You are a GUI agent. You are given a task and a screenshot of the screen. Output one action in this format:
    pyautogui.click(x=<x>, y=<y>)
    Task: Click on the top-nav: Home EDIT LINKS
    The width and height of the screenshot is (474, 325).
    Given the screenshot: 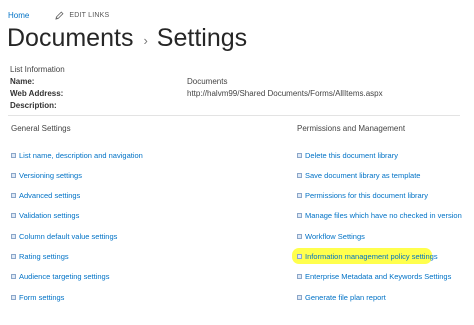 What is the action you would take?
    pyautogui.click(x=58, y=15)
    